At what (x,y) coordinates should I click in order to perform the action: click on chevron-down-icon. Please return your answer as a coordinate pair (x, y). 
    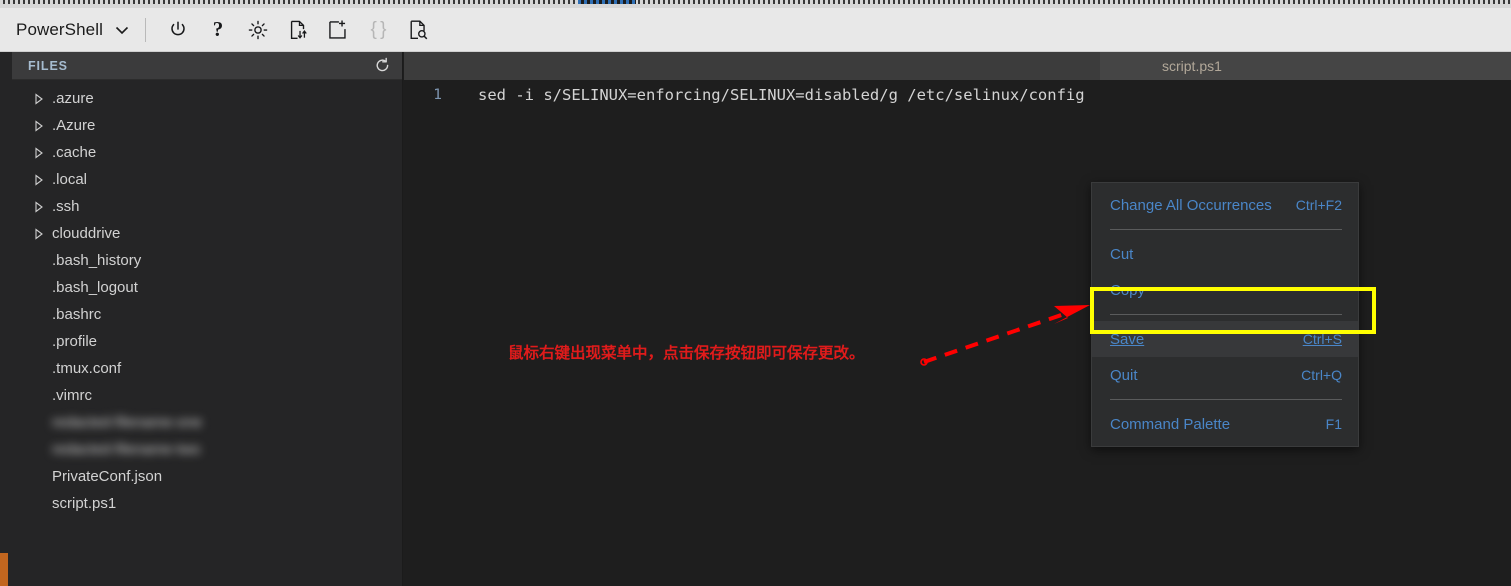
    Looking at the image, I should click on (122, 30).